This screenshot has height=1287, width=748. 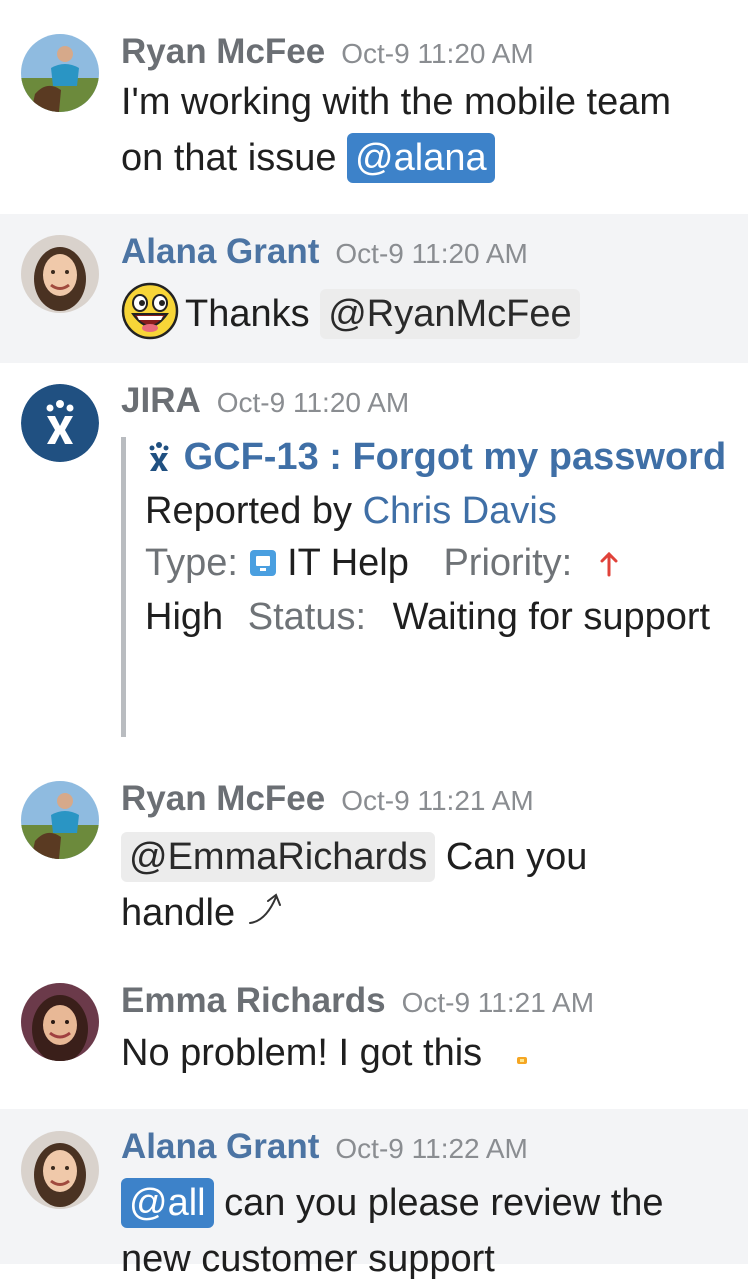 I want to click on jira-logo-icon, so click(x=60, y=423).